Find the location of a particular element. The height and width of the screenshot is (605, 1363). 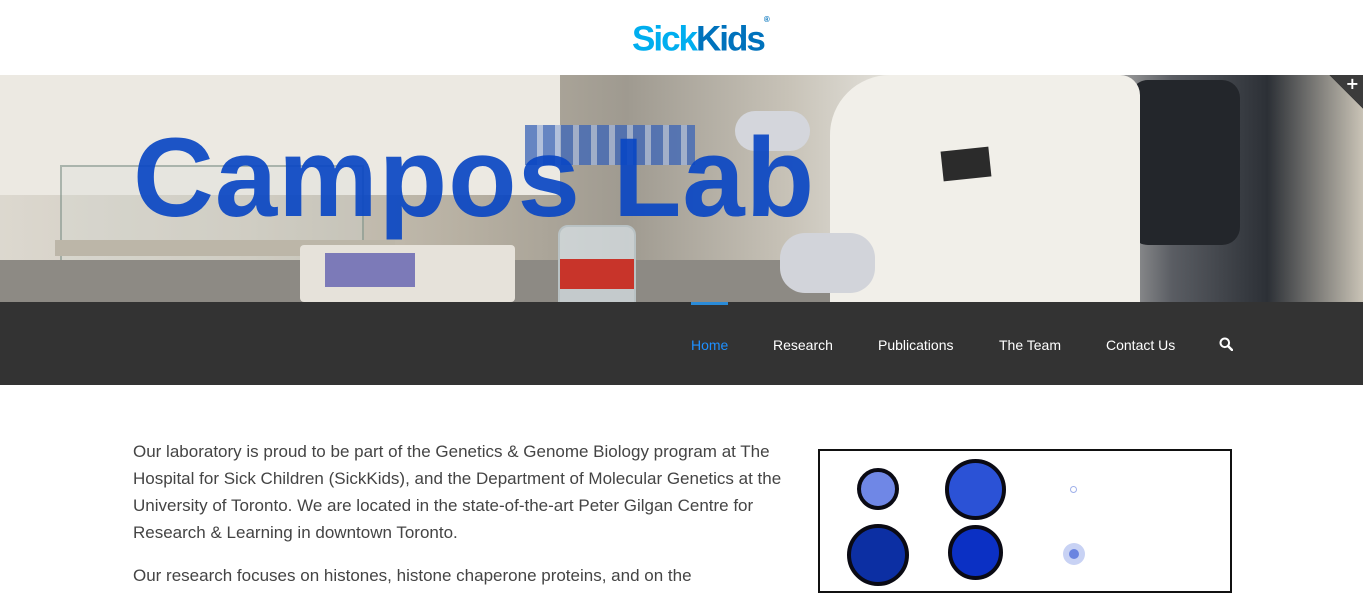

nav-item-contact-us: Contact Us is located at coordinates (1140, 343).